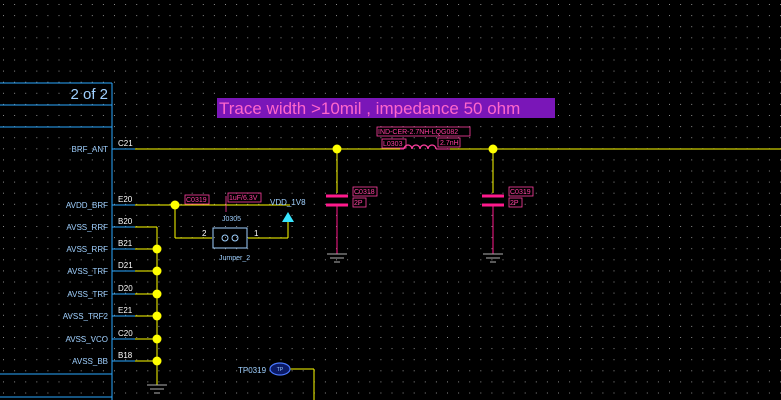 This screenshot has height=400, width=781. What do you see at coordinates (386, 108) in the screenshot?
I see `impedance-note: Trace width >10mil , impedance 50 ohm` at bounding box center [386, 108].